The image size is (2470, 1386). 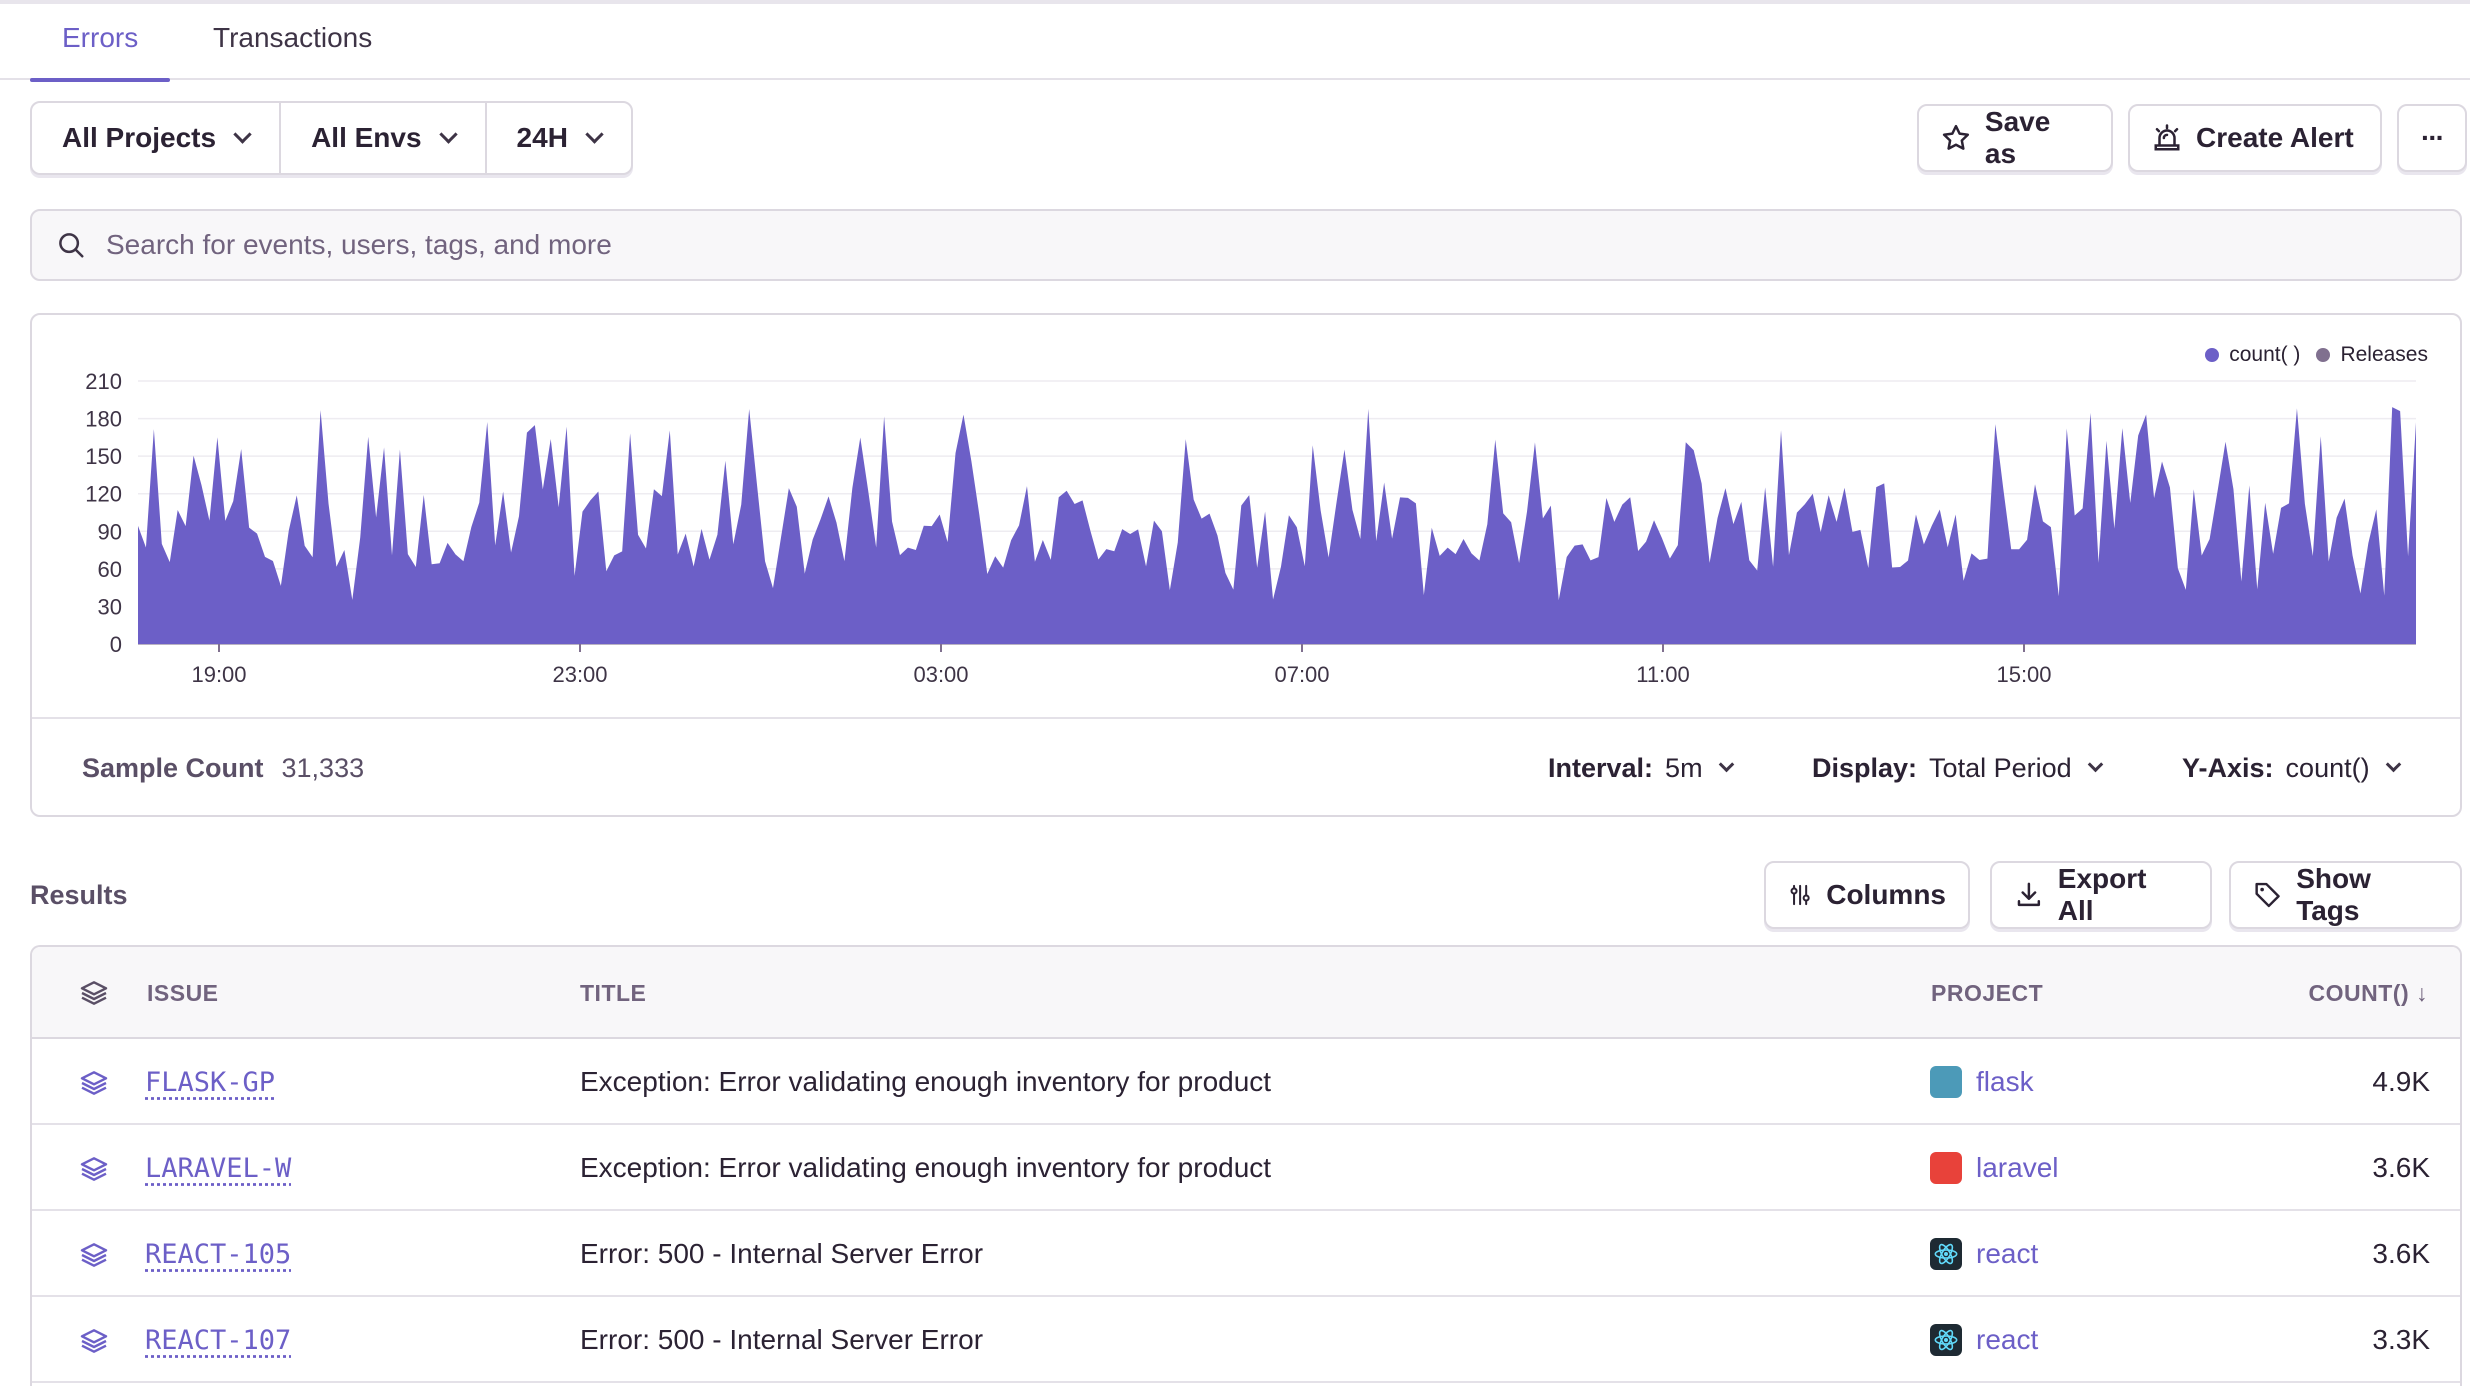 What do you see at coordinates (100, 43) in the screenshot?
I see `tab-errors: Errors` at bounding box center [100, 43].